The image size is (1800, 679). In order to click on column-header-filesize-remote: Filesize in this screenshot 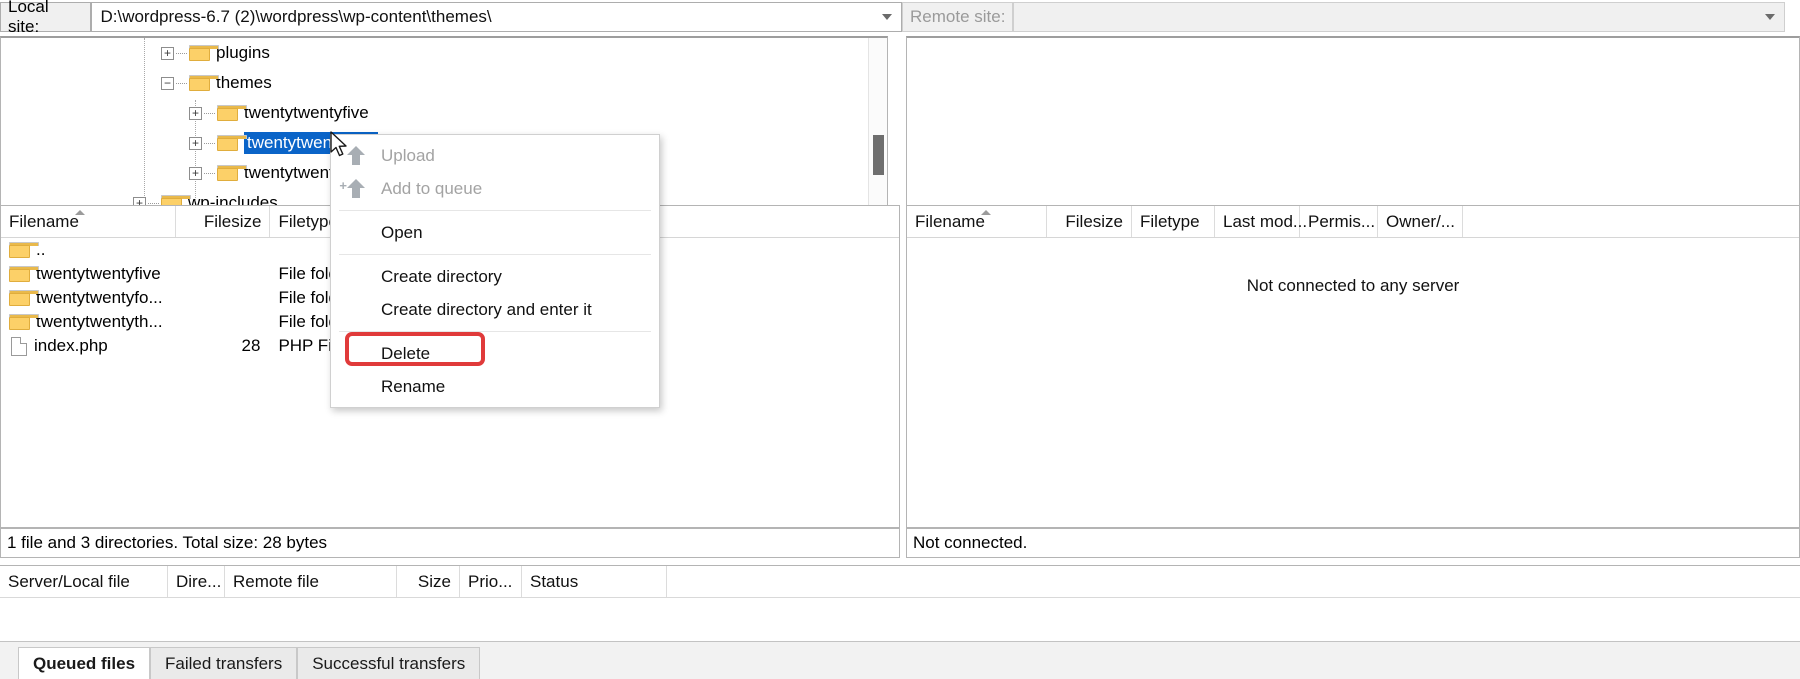, I will do `click(1089, 221)`.